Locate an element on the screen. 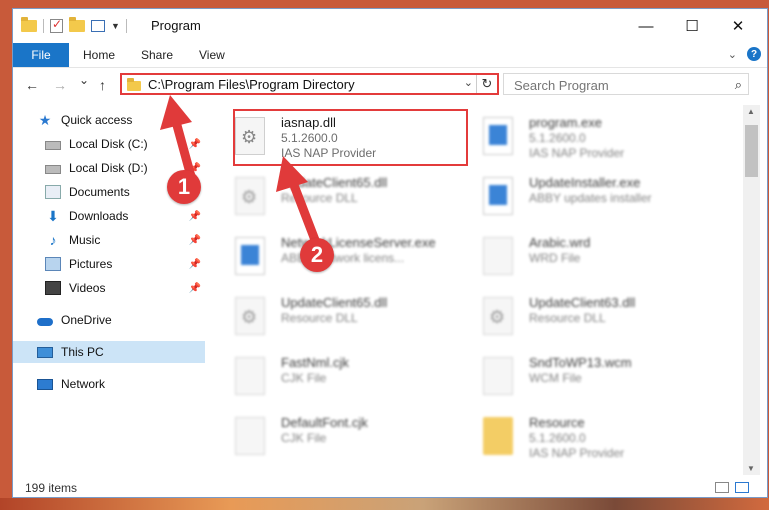  annotation-marker-2: 2 is located at coordinates (317, 255).